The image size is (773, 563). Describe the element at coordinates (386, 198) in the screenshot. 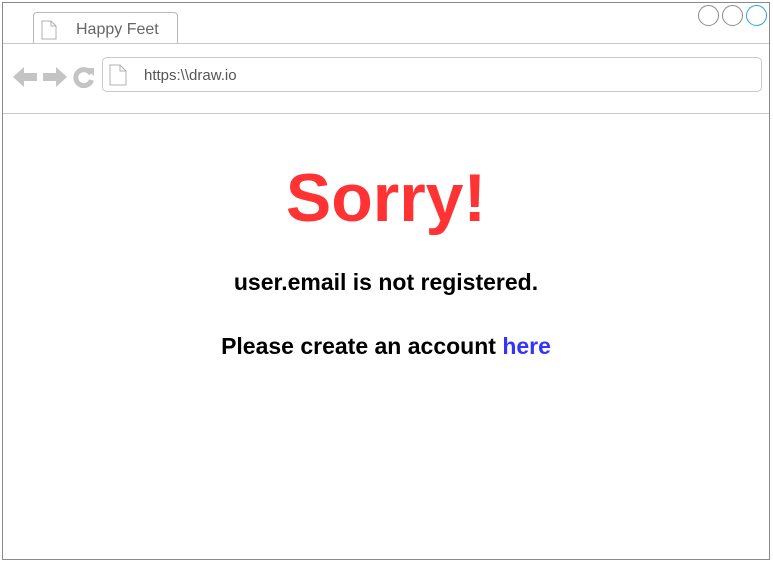

I see `error-heading: Sorry!` at that location.